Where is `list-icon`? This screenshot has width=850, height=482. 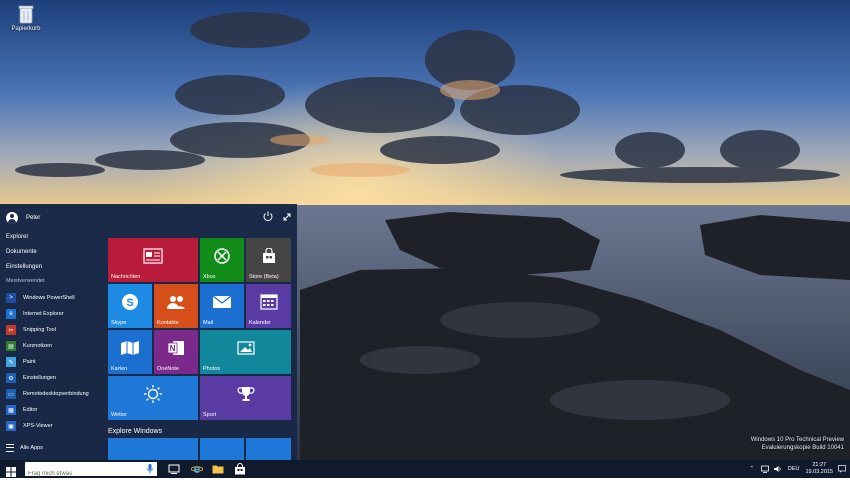
list-icon is located at coordinates (10, 448).